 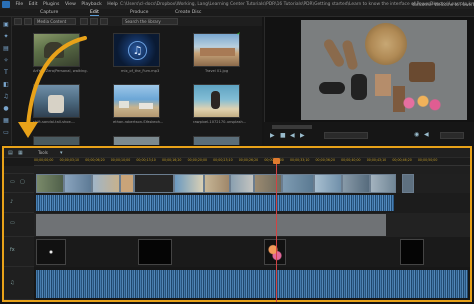 What do you see at coordinates (283, 136) in the screenshot?
I see `stop-icon: ■` at bounding box center [283, 136].